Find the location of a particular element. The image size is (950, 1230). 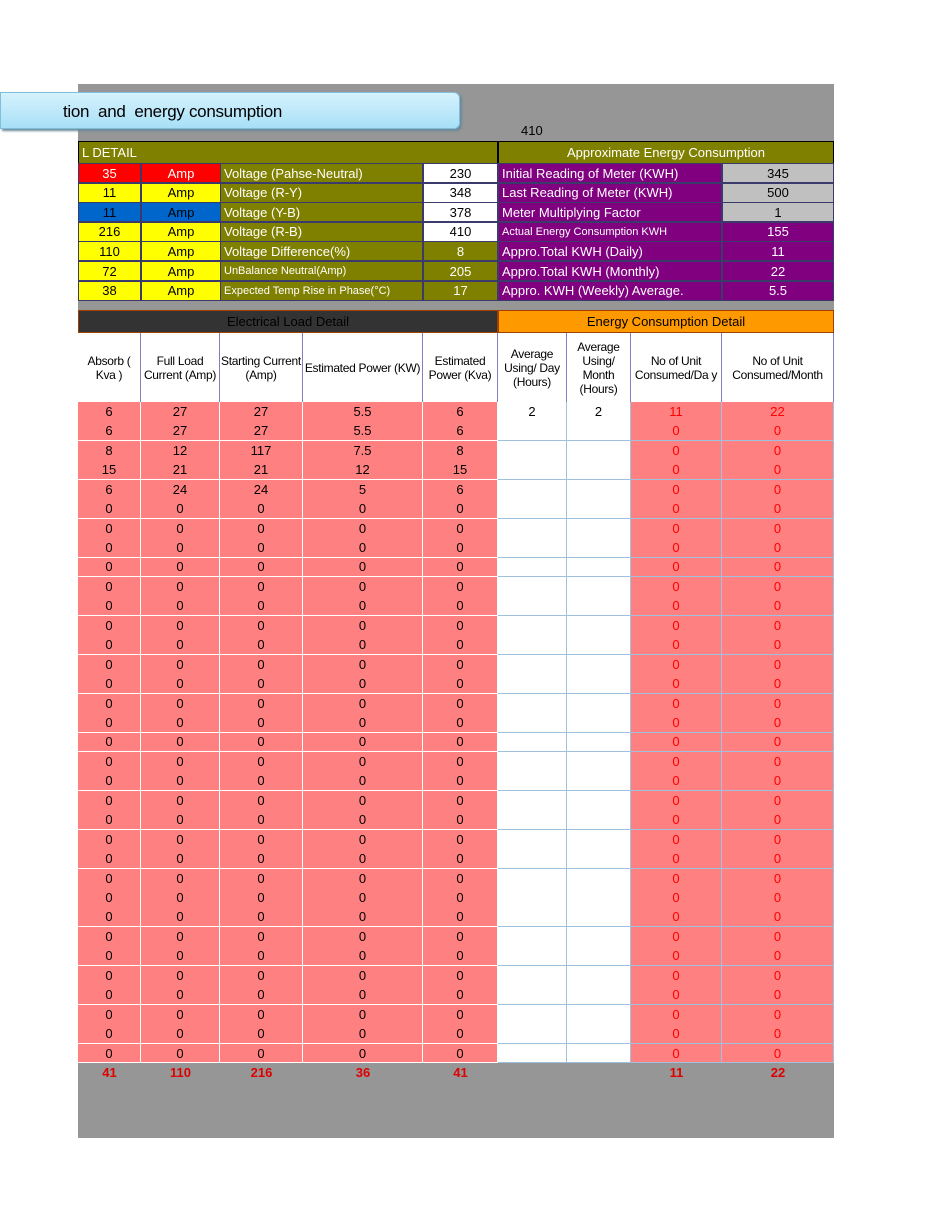

voltage-value: 230 is located at coordinates (460, 173).